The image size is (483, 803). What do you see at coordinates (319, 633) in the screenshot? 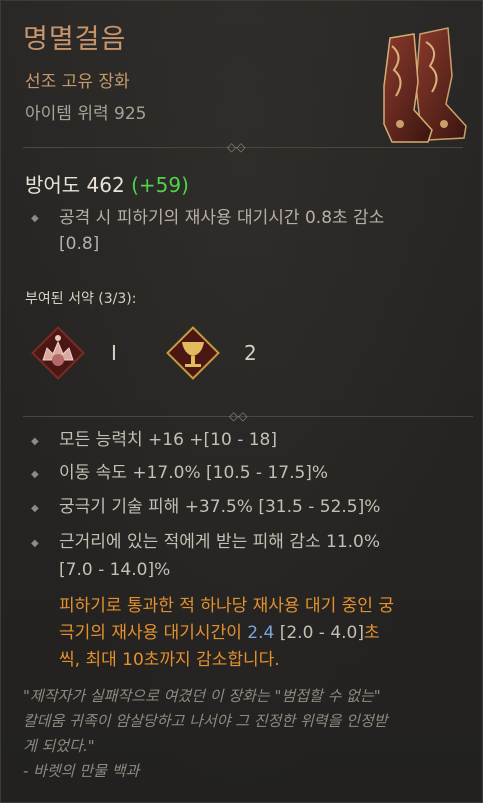
I see `unique-range: [2.0 - 4.0]` at bounding box center [319, 633].